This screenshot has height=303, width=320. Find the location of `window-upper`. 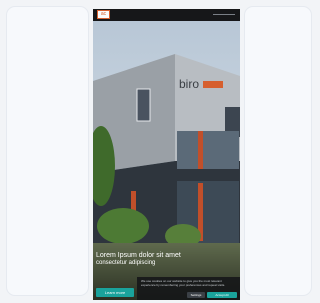

window-upper is located at coordinates (143, 105).